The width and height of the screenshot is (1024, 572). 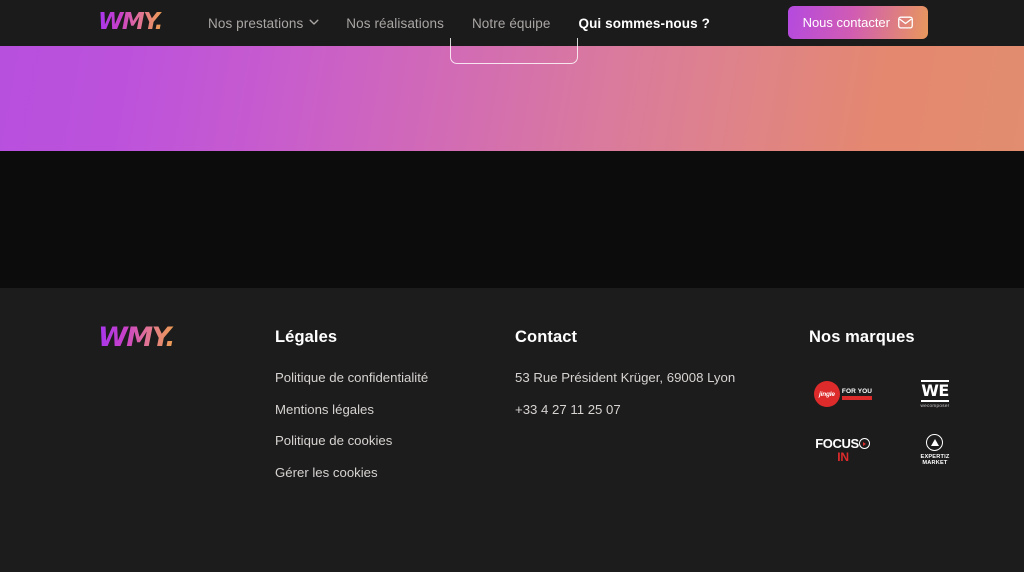 I want to click on brand-logo-jingle-for-you: jingle FOR YOU, so click(x=843, y=394).